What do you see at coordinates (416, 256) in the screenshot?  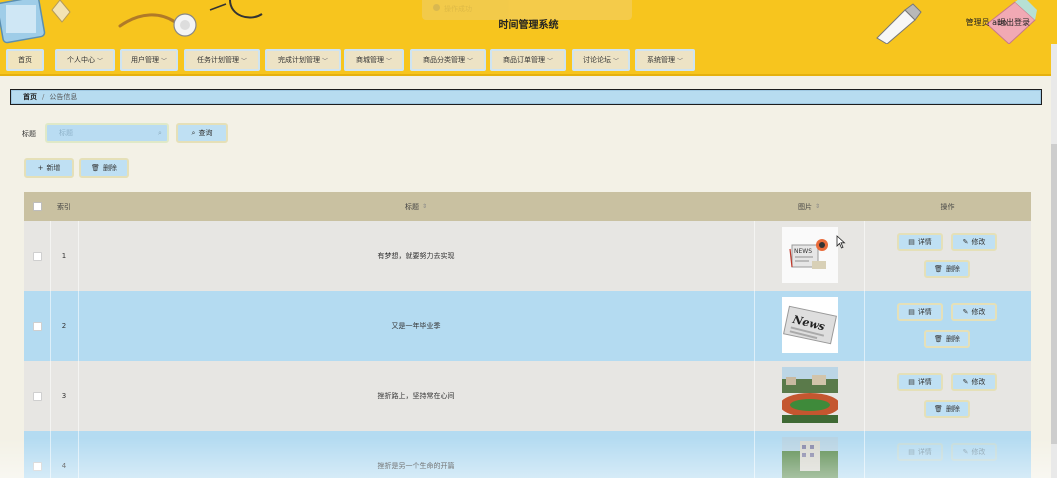 I see `row-title: 有梦想，就要努力去实现` at bounding box center [416, 256].